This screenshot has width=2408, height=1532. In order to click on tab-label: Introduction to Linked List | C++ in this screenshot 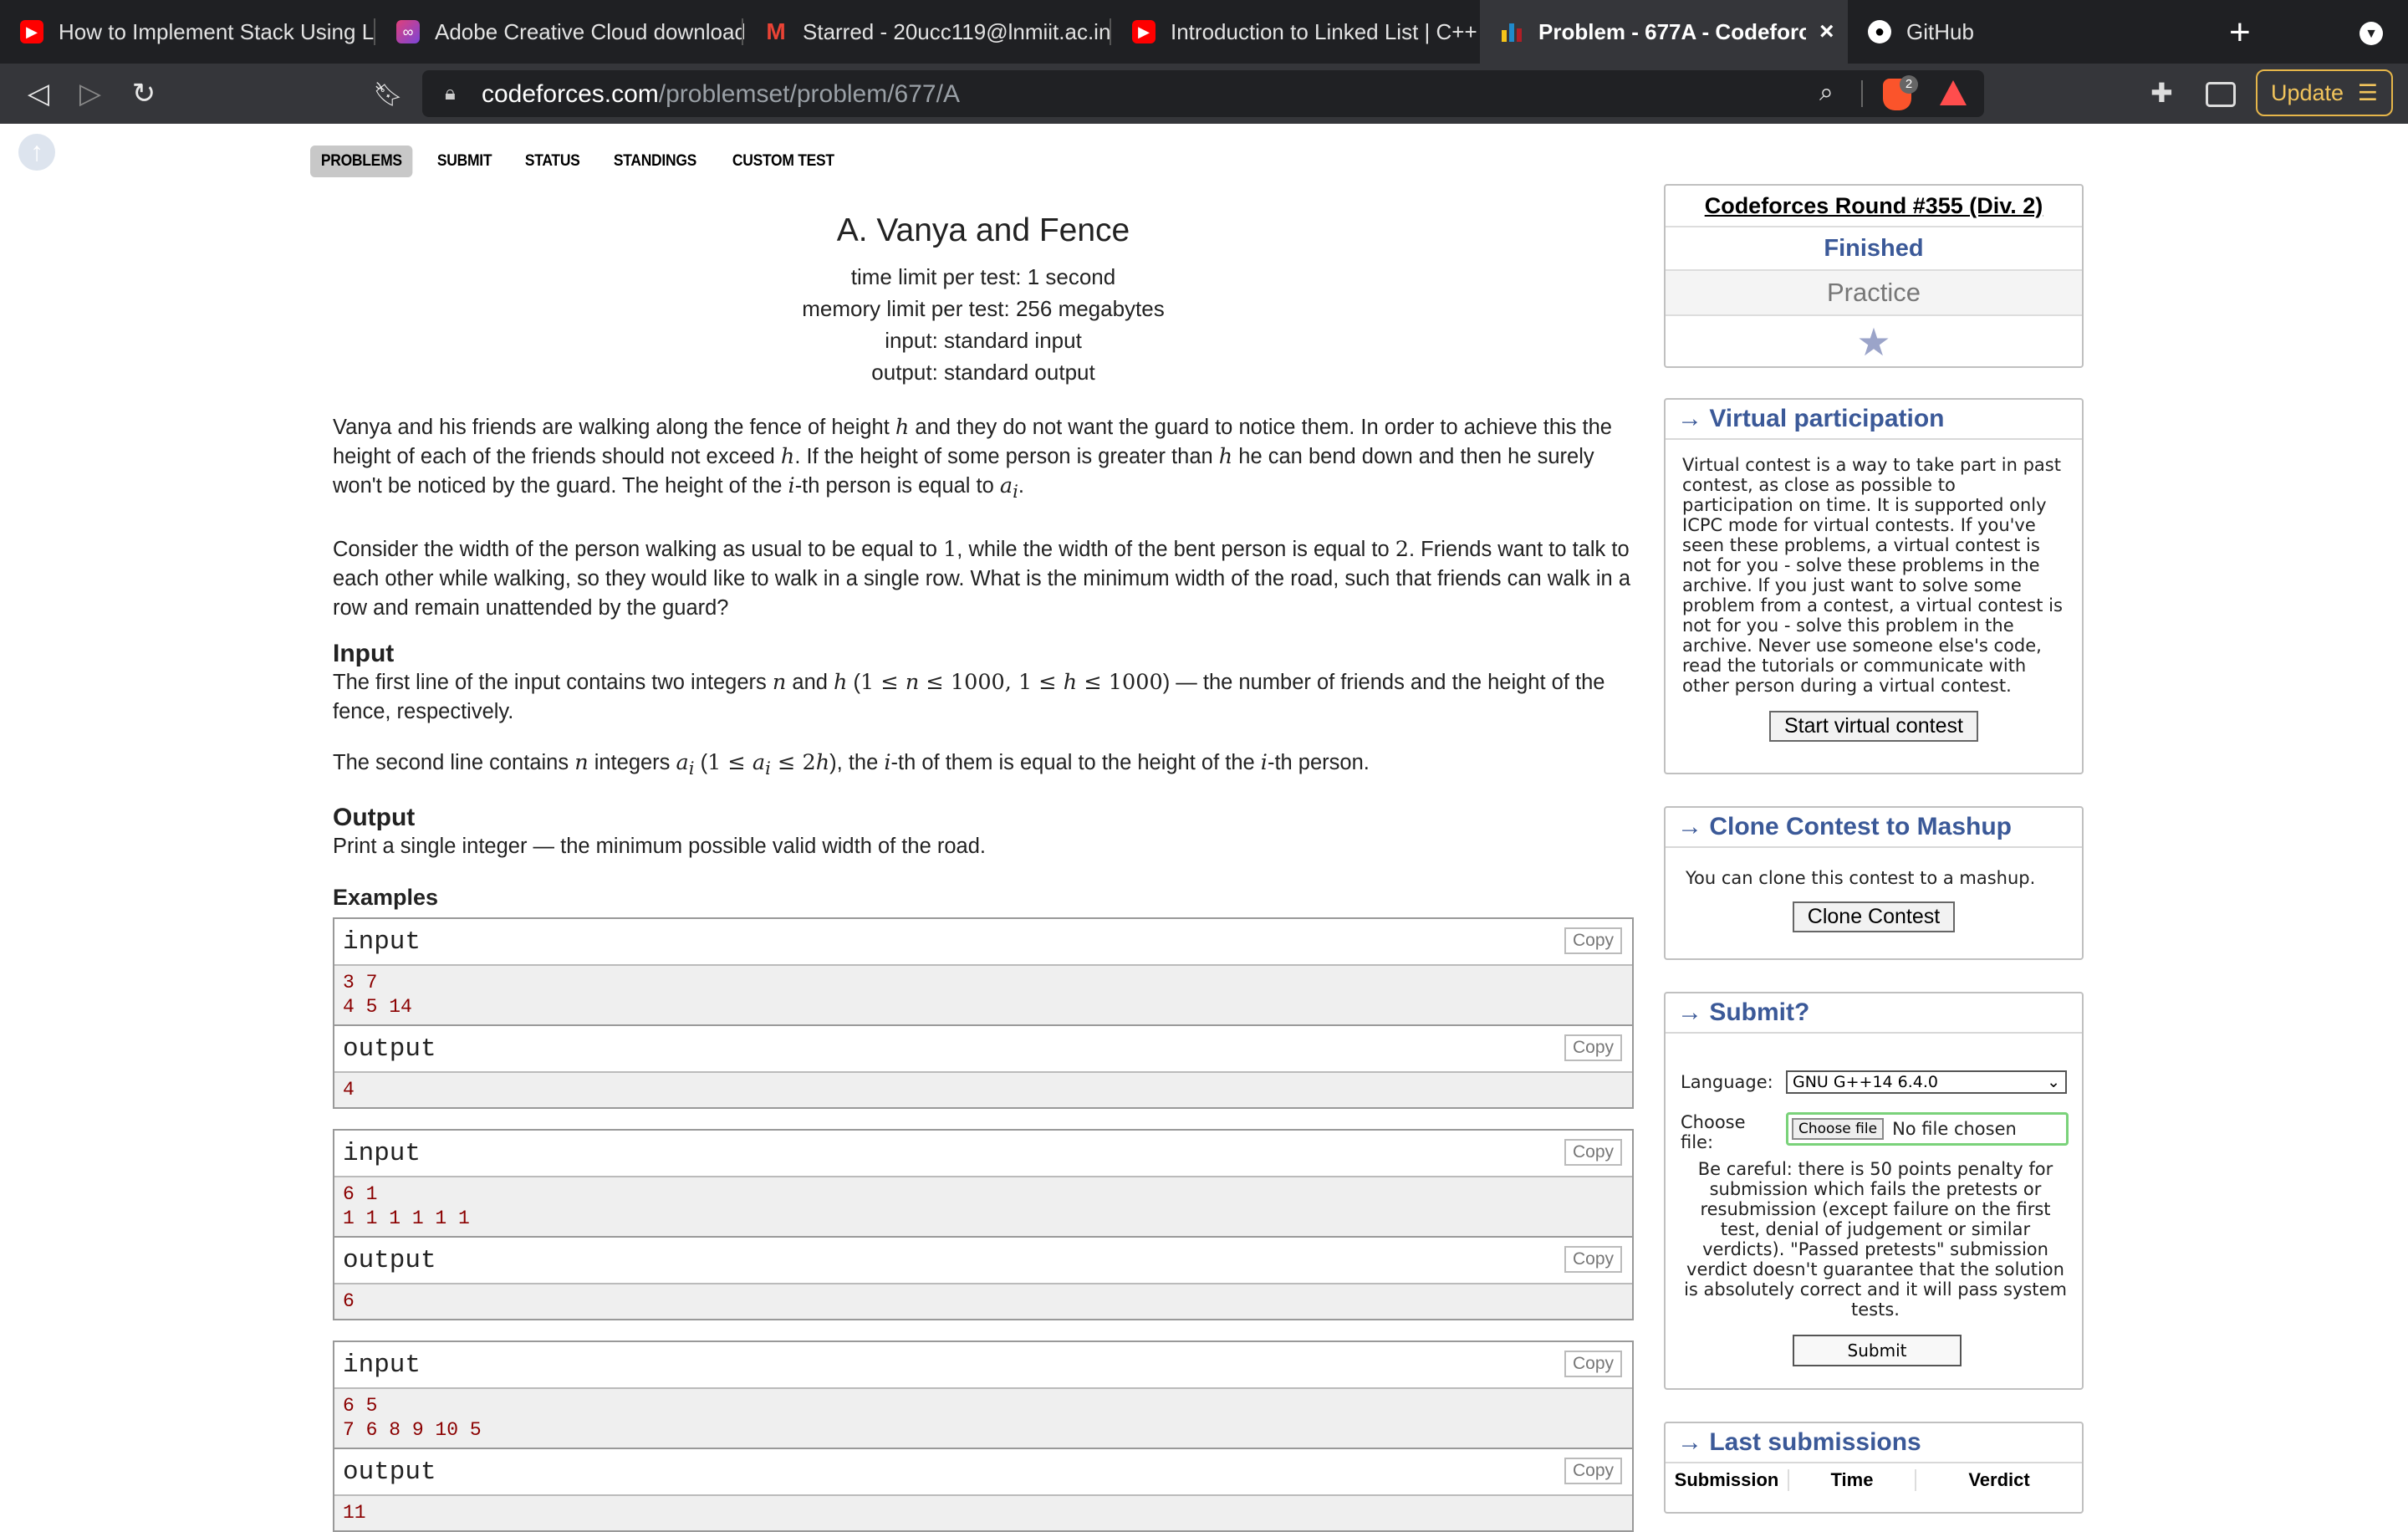, I will do `click(1324, 31)`.